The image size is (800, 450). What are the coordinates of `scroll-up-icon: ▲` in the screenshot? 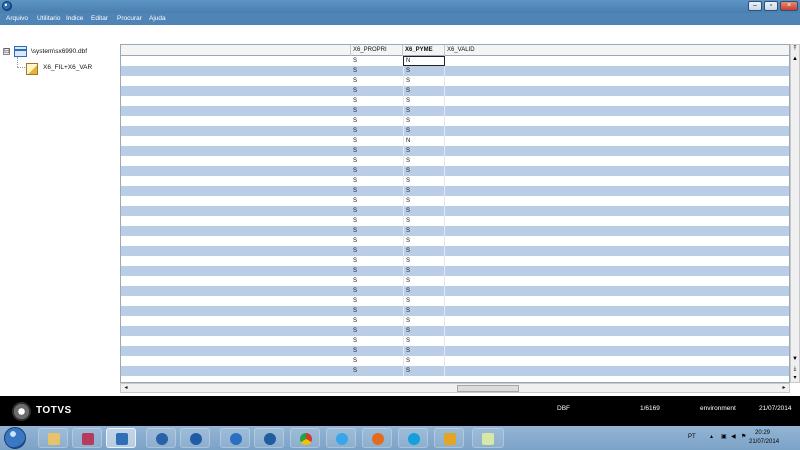 It's located at (795, 59).